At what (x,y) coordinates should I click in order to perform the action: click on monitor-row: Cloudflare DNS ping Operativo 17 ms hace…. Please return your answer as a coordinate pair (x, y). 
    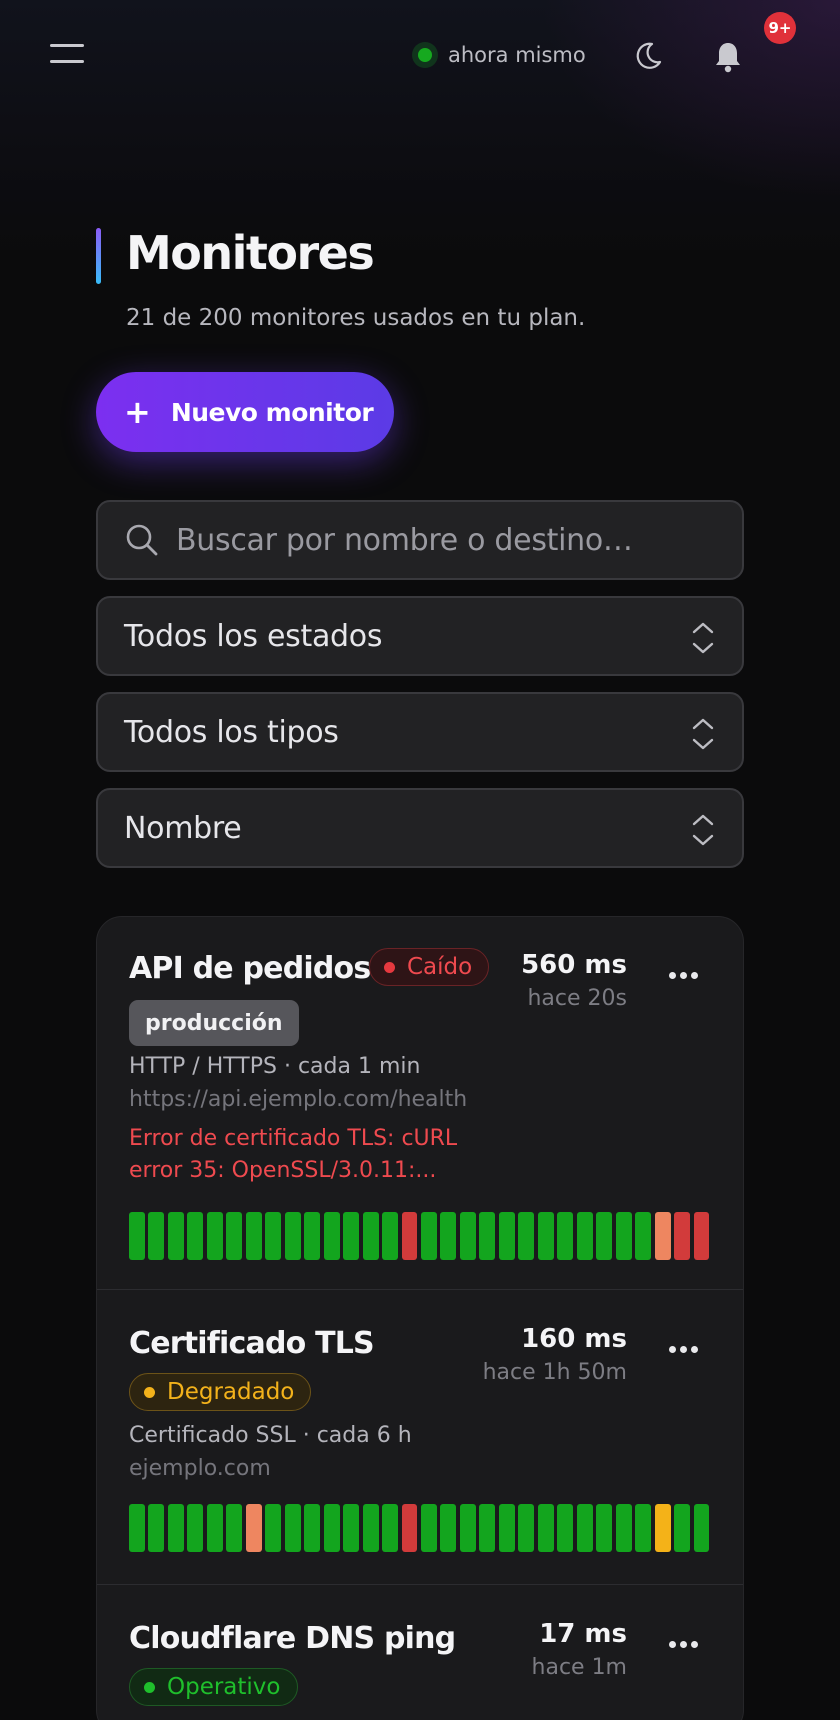
    Looking at the image, I should click on (420, 1652).